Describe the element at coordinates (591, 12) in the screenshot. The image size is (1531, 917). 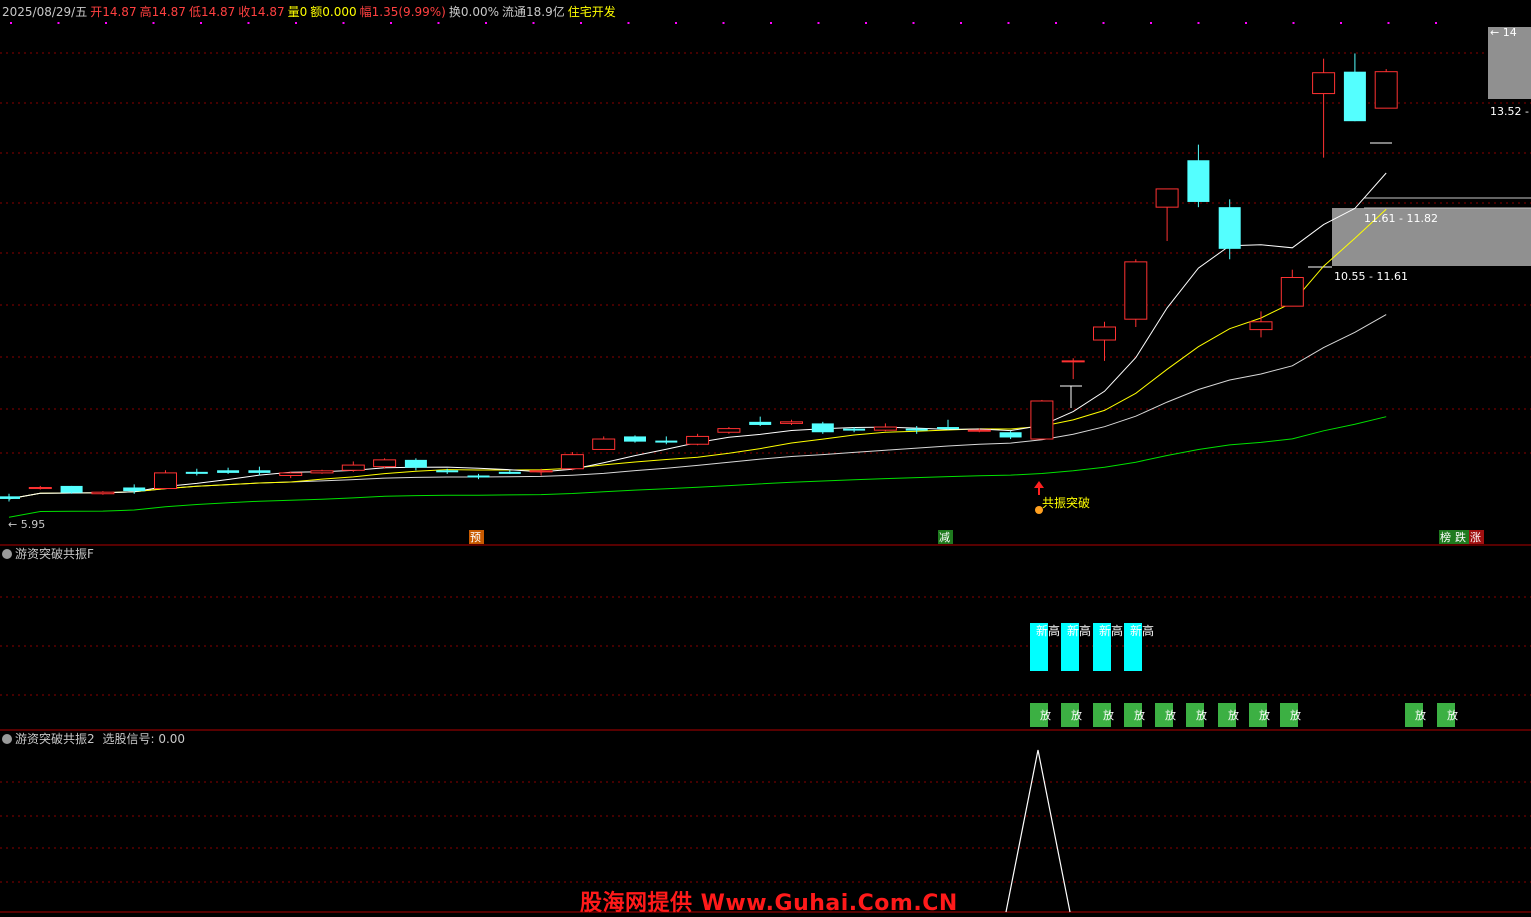
I see `quote-sector: 住宅开发` at that location.